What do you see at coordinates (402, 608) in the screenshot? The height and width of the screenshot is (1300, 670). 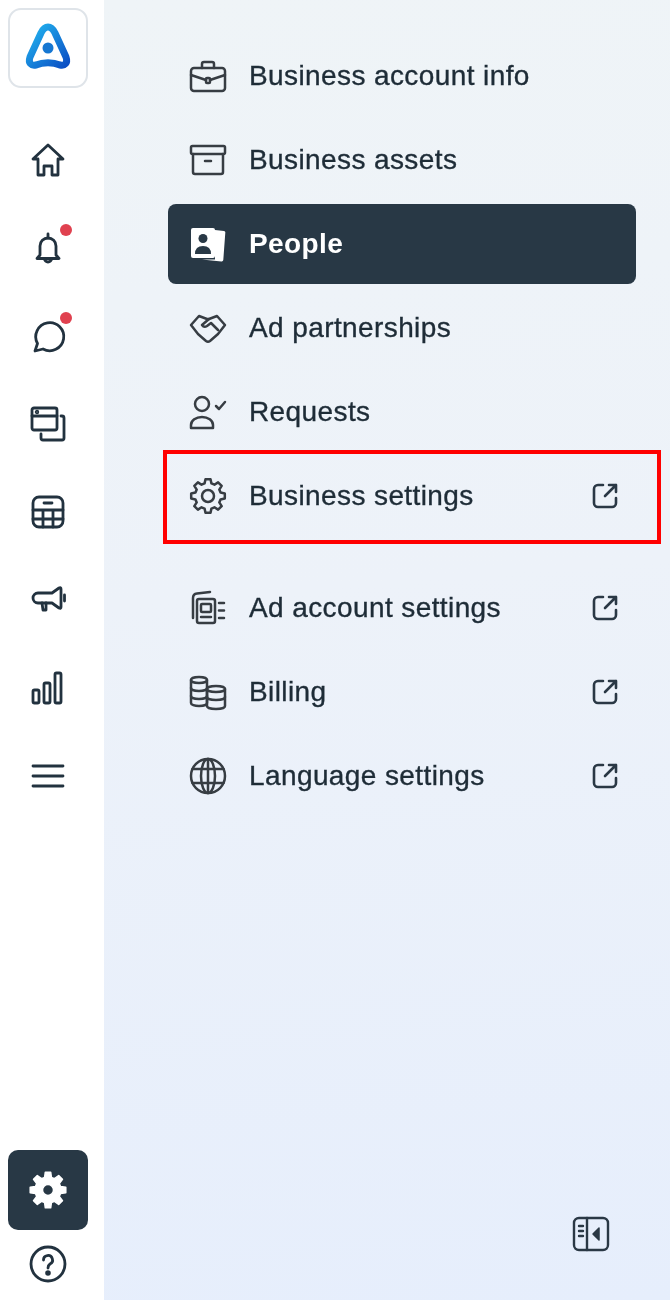 I see `menu-item: Ad account settings` at bounding box center [402, 608].